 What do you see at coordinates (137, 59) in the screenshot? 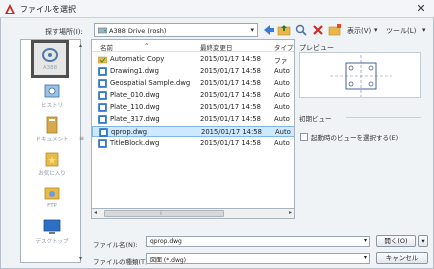
I see `file-name: Automatic Copy` at bounding box center [137, 59].